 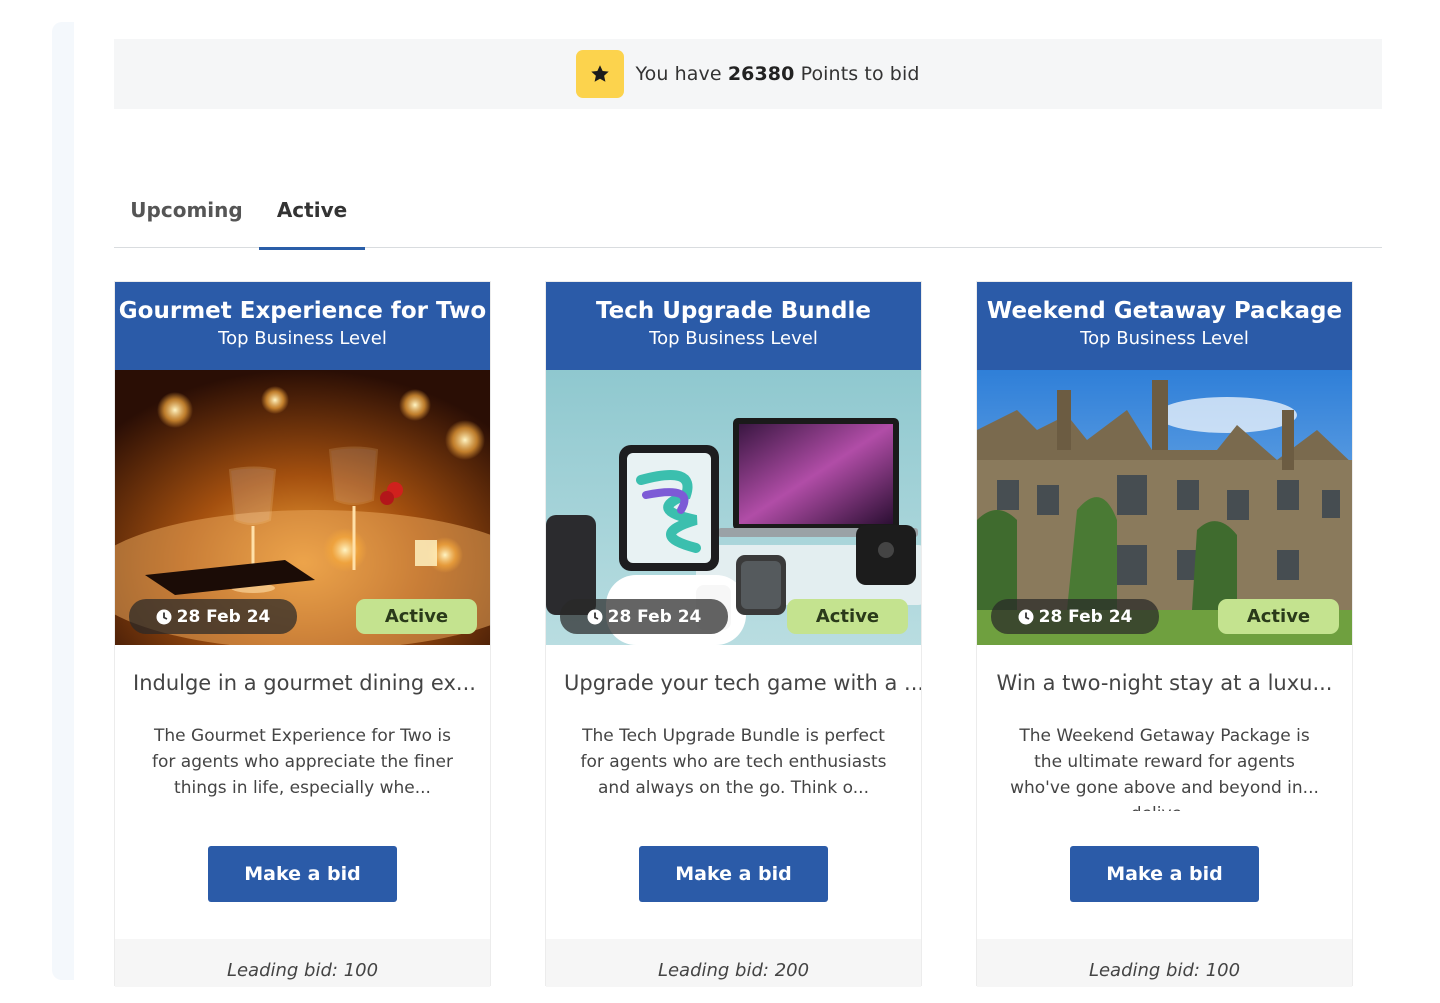 I want to click on tab-upcoming: Upcoming, so click(x=186, y=210).